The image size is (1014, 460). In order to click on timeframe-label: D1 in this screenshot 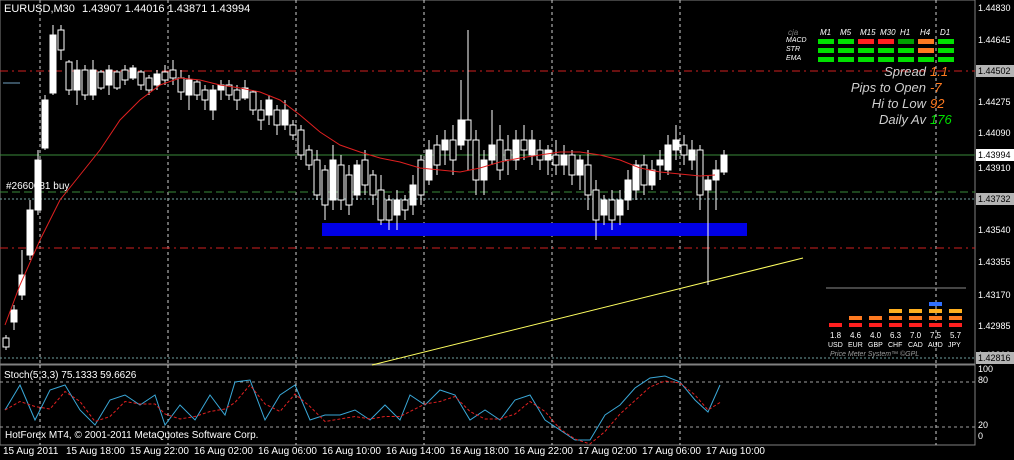, I will do `click(945, 32)`.